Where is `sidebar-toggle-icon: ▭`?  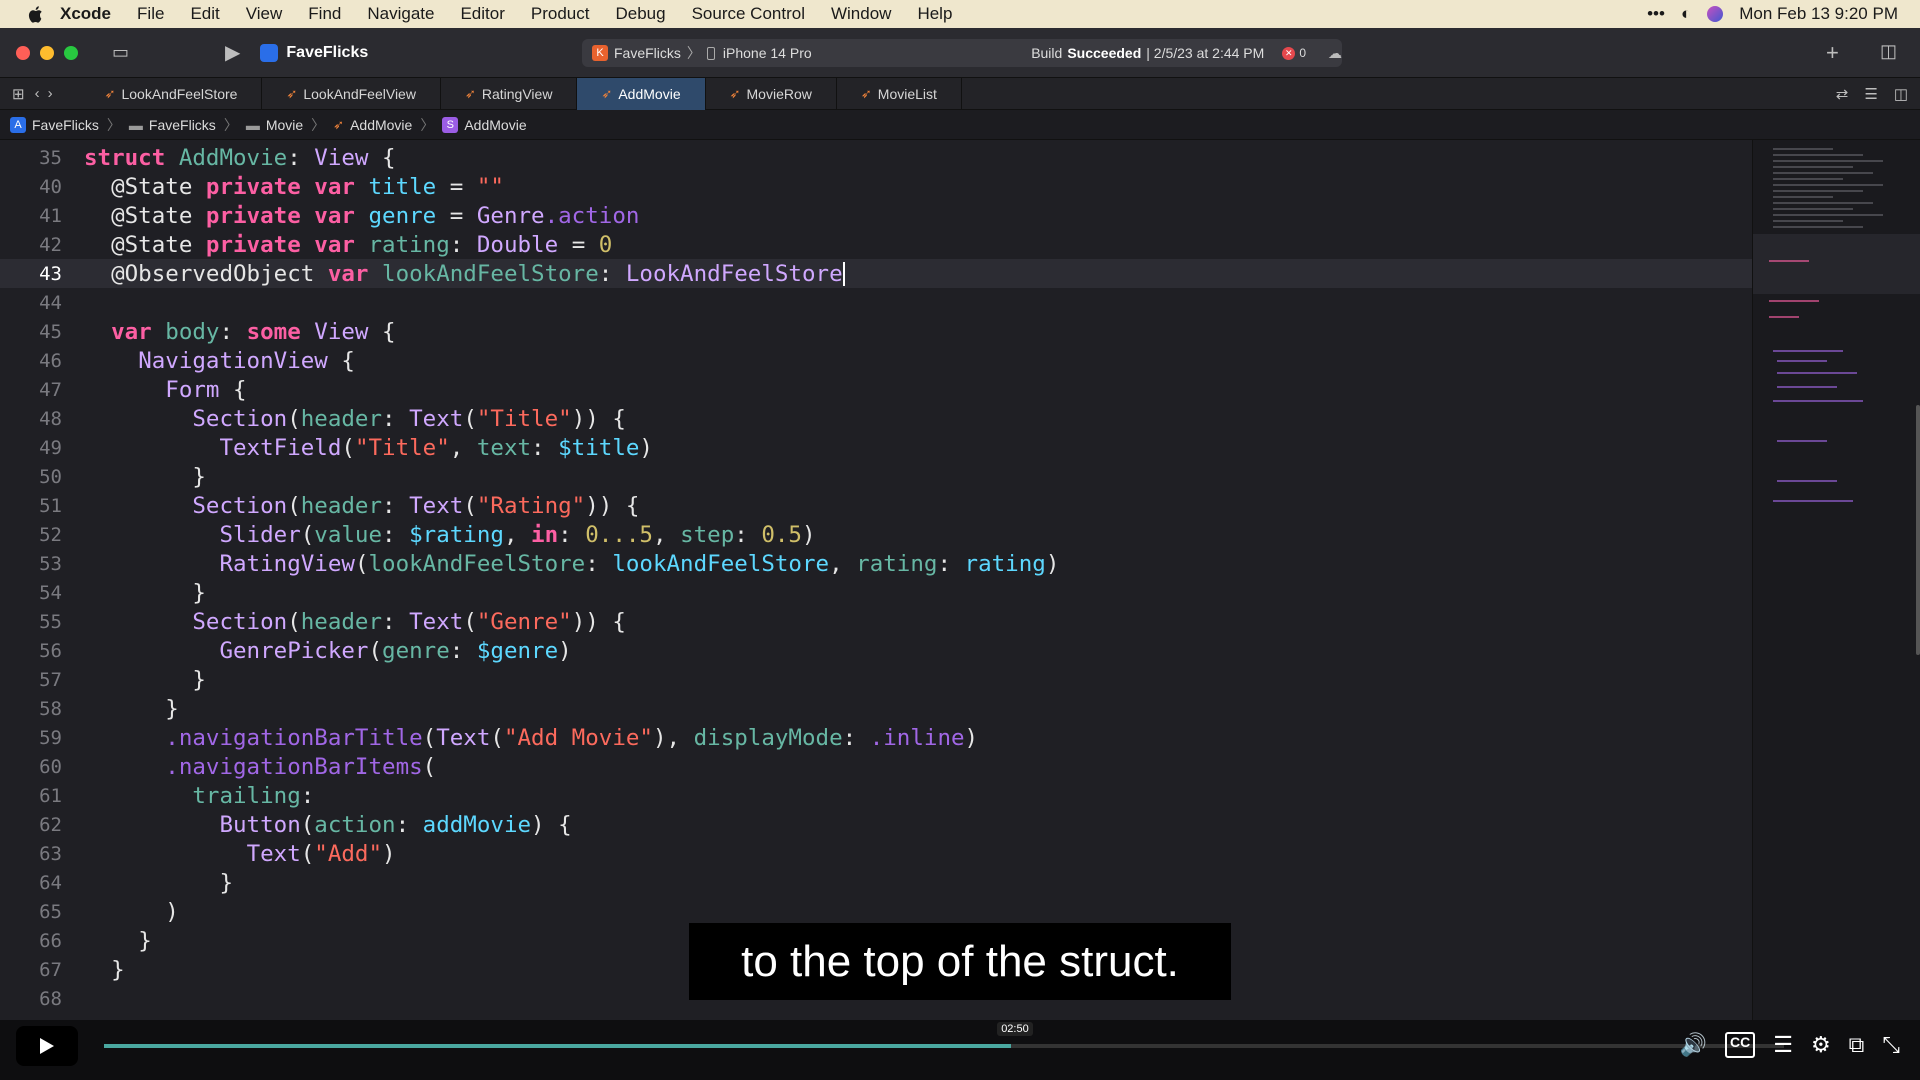 sidebar-toggle-icon: ▭ is located at coordinates (120, 52).